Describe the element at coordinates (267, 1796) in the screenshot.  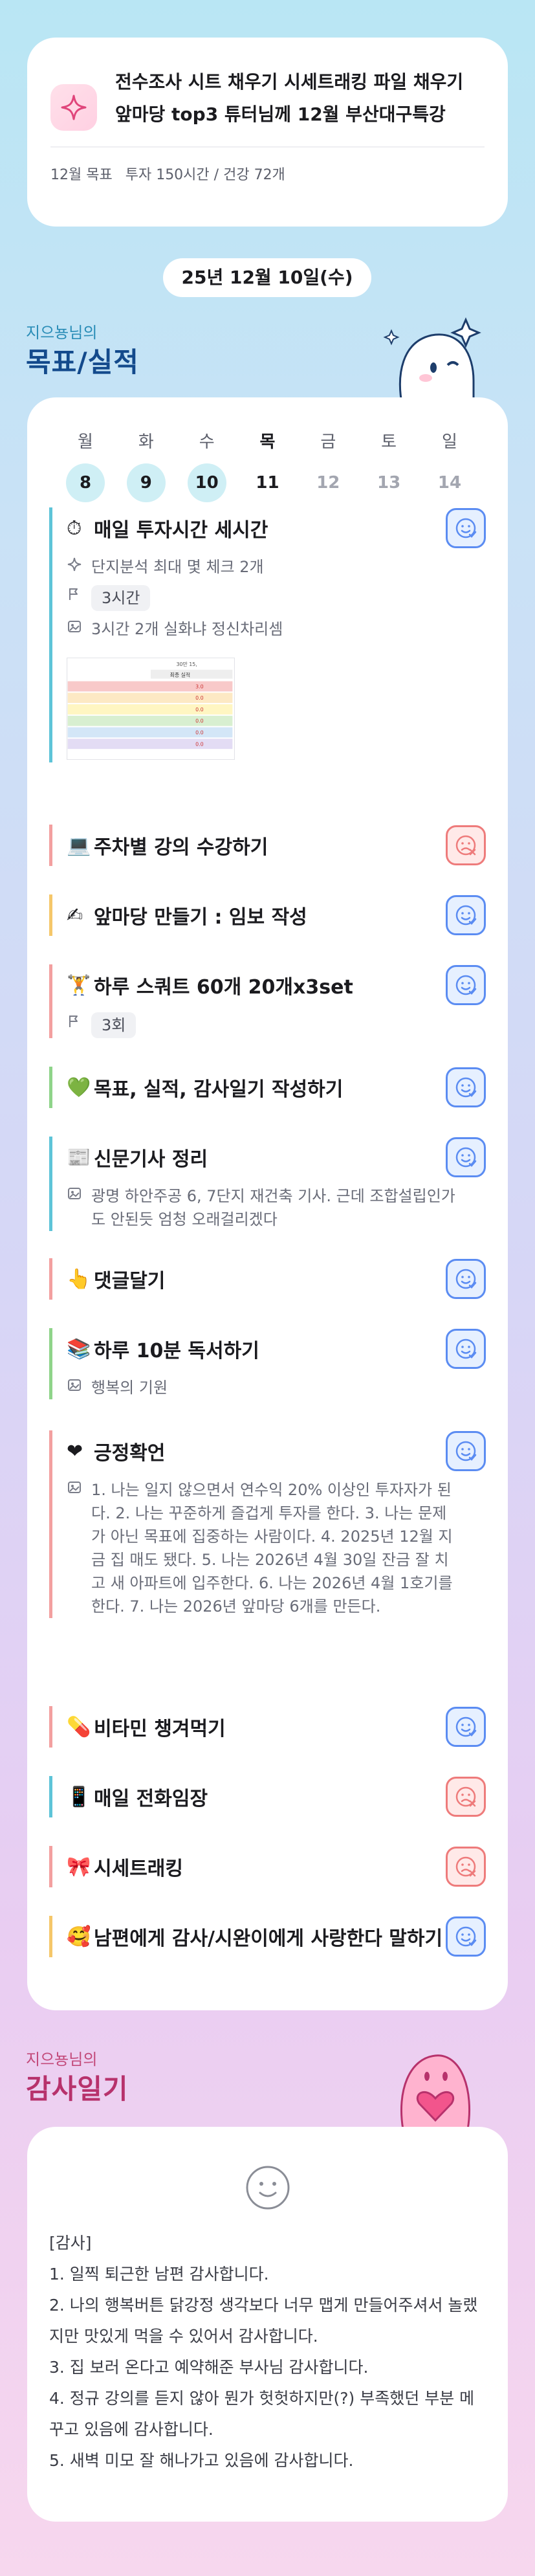
I see `goal-item: 📱 매일 전화임장` at that location.